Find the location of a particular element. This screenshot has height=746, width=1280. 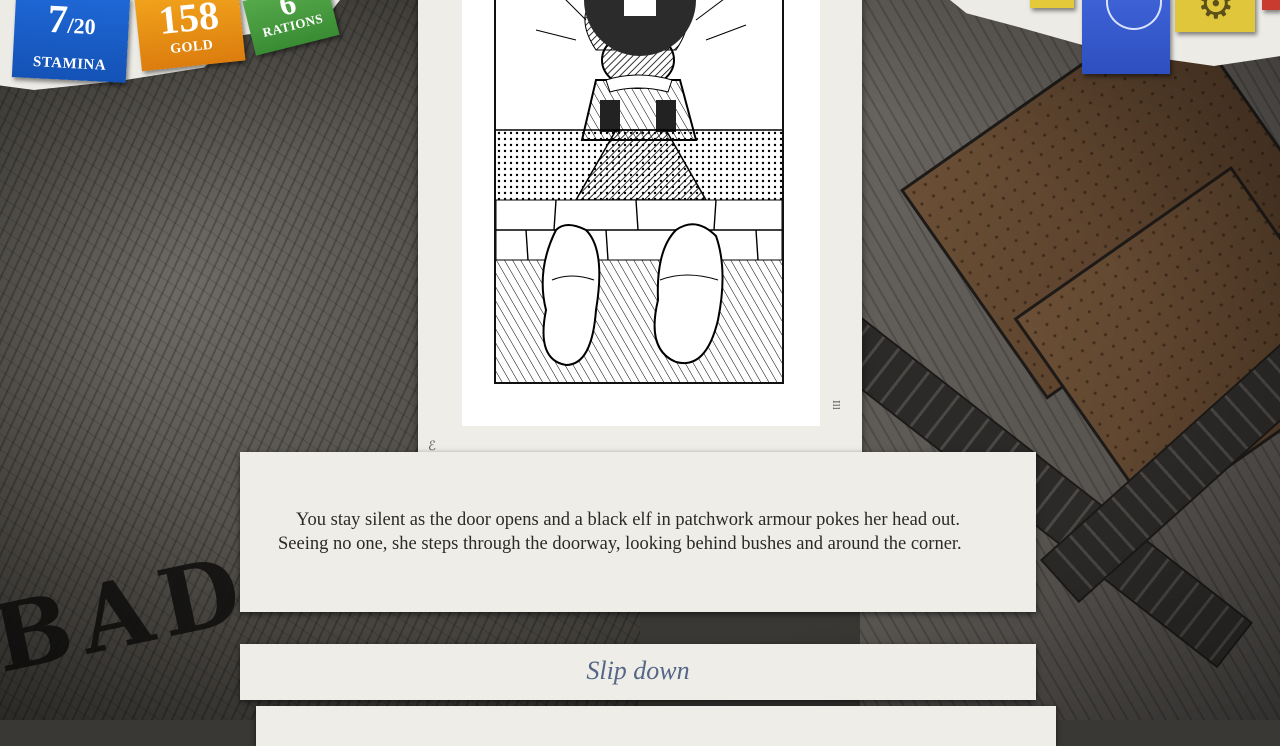

next-choice-button is located at coordinates (656, 726).